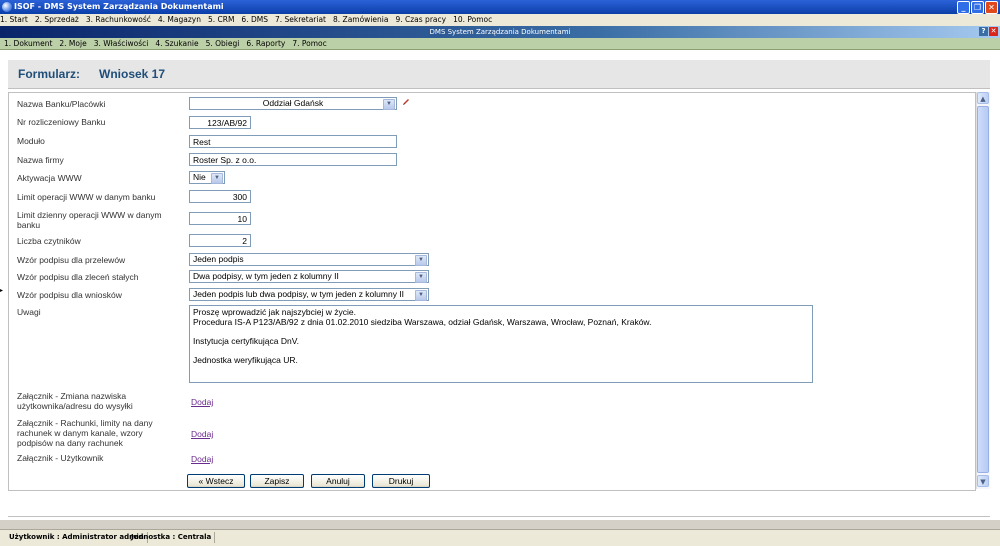 The image size is (1000, 546). I want to click on subwindow-close-icon: ✕, so click(993, 31).